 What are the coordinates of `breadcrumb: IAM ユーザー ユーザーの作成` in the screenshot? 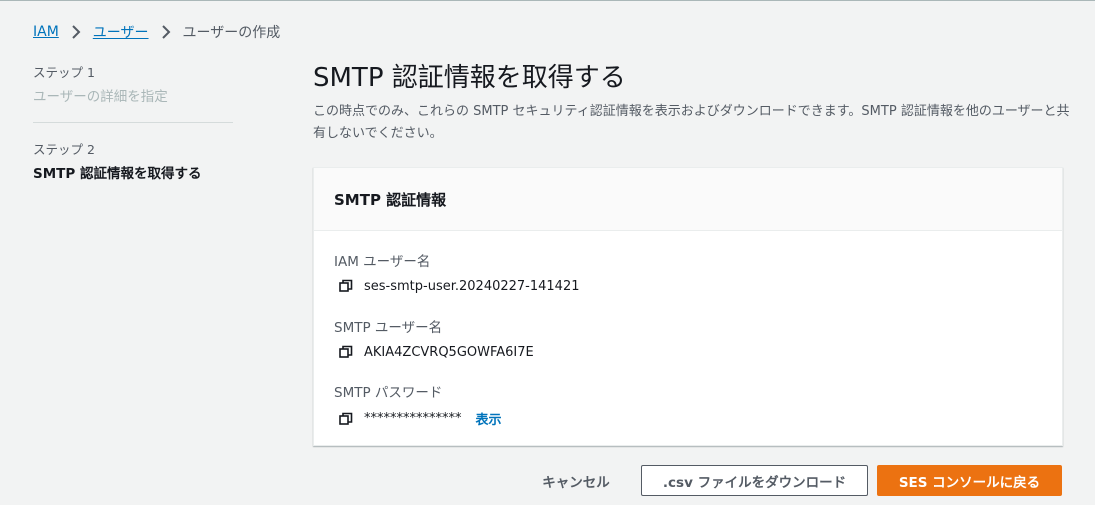 It's located at (156, 32).